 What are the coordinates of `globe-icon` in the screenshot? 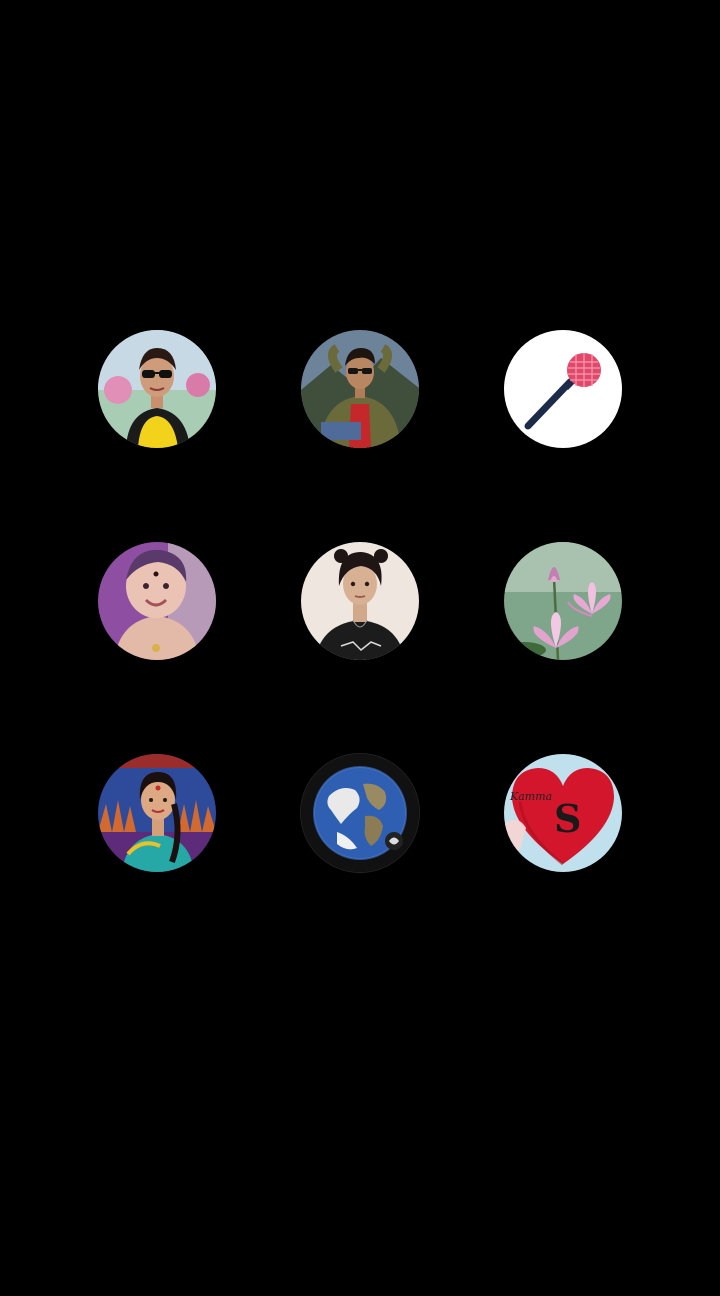 It's located at (360, 813).